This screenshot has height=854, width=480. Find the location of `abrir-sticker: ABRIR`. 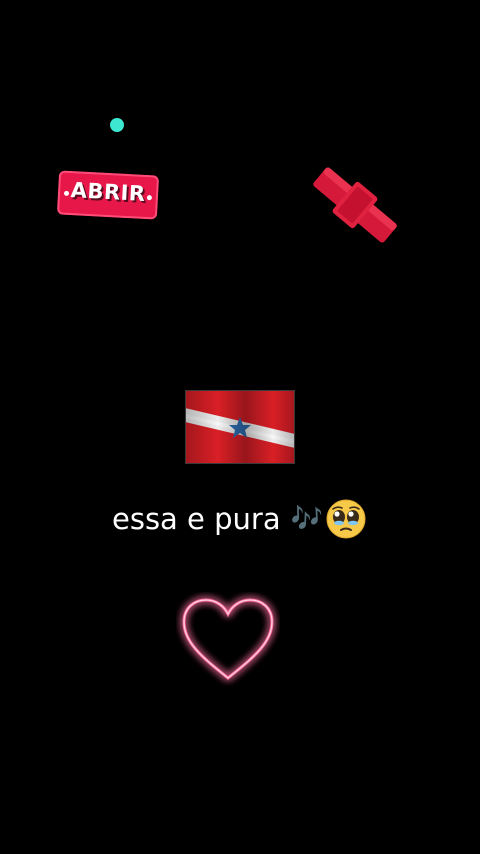

abrir-sticker: ABRIR is located at coordinates (108, 195).